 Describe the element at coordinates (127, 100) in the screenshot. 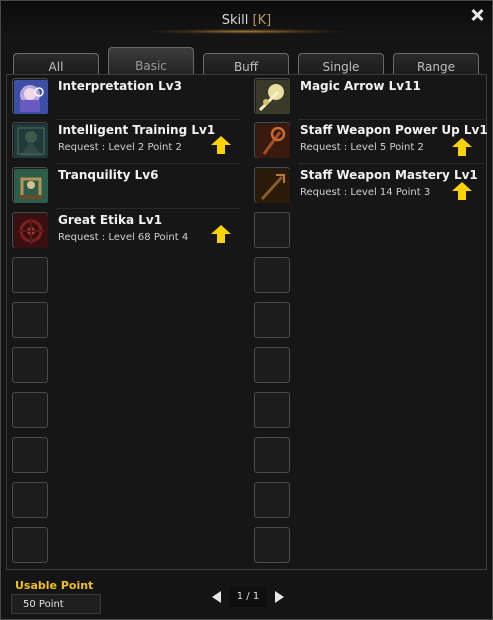

I see `skill-row-interpretation: Interpretation Lv3` at that location.